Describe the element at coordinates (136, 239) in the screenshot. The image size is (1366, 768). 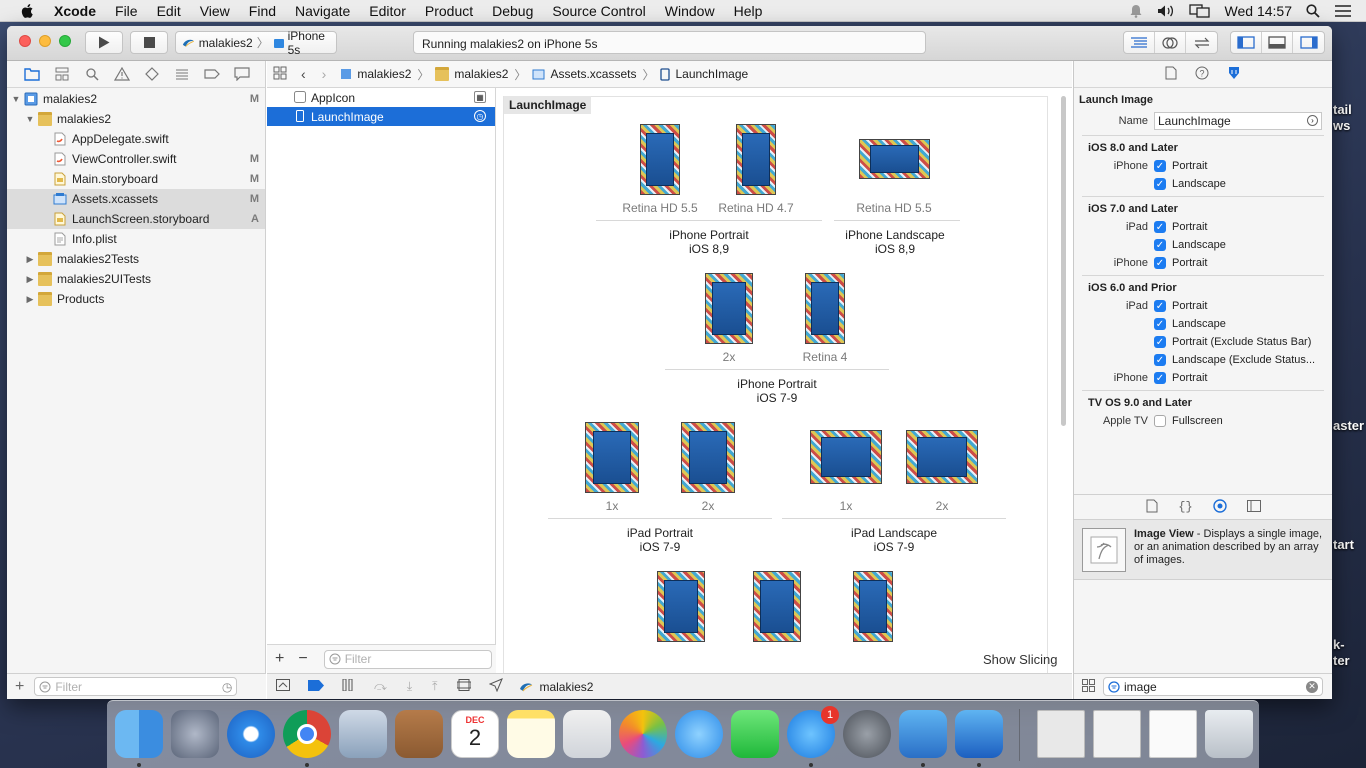
I see `tree-item-file: Info.plist` at that location.